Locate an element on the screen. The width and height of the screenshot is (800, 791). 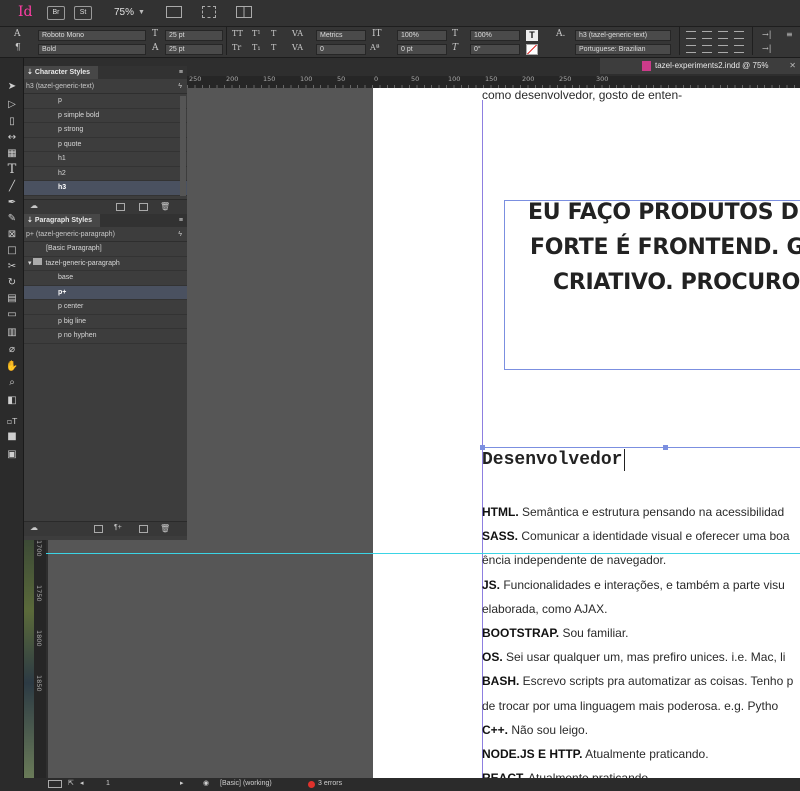
scissors-tool-icon: ✂ is located at coordinates (12, 267).